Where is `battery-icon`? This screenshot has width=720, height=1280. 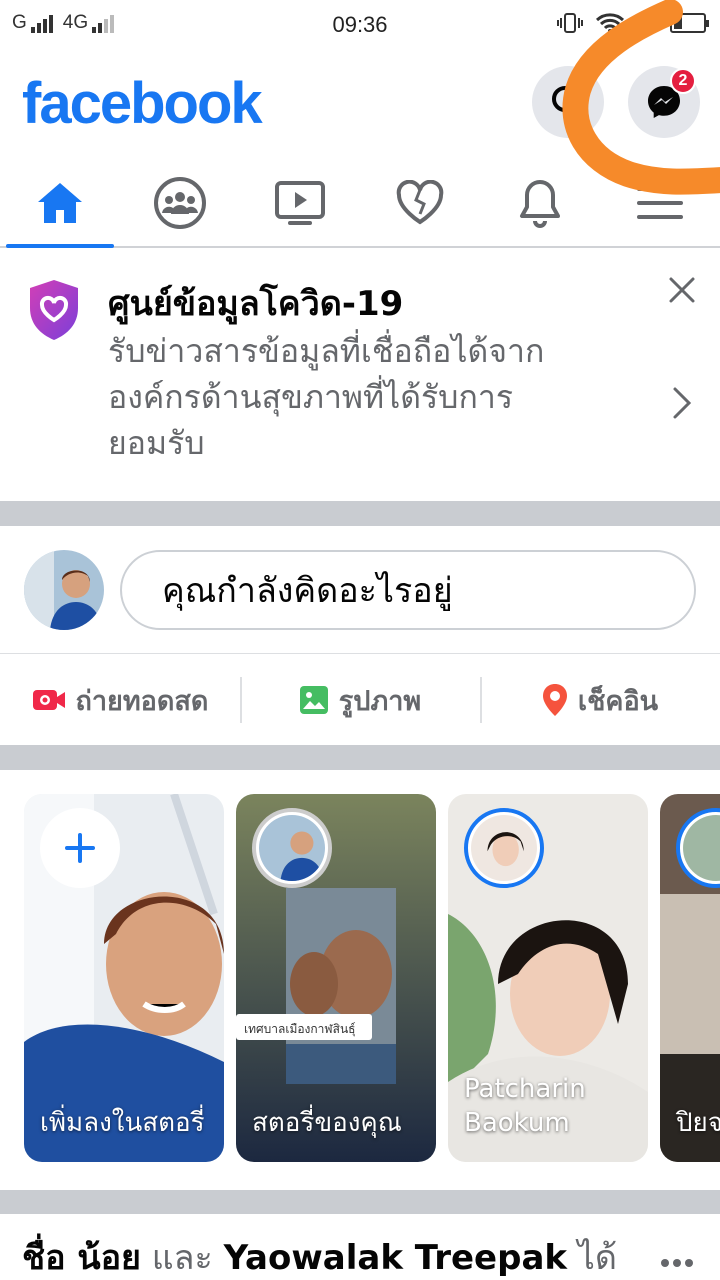
battery-icon is located at coordinates (689, 23).